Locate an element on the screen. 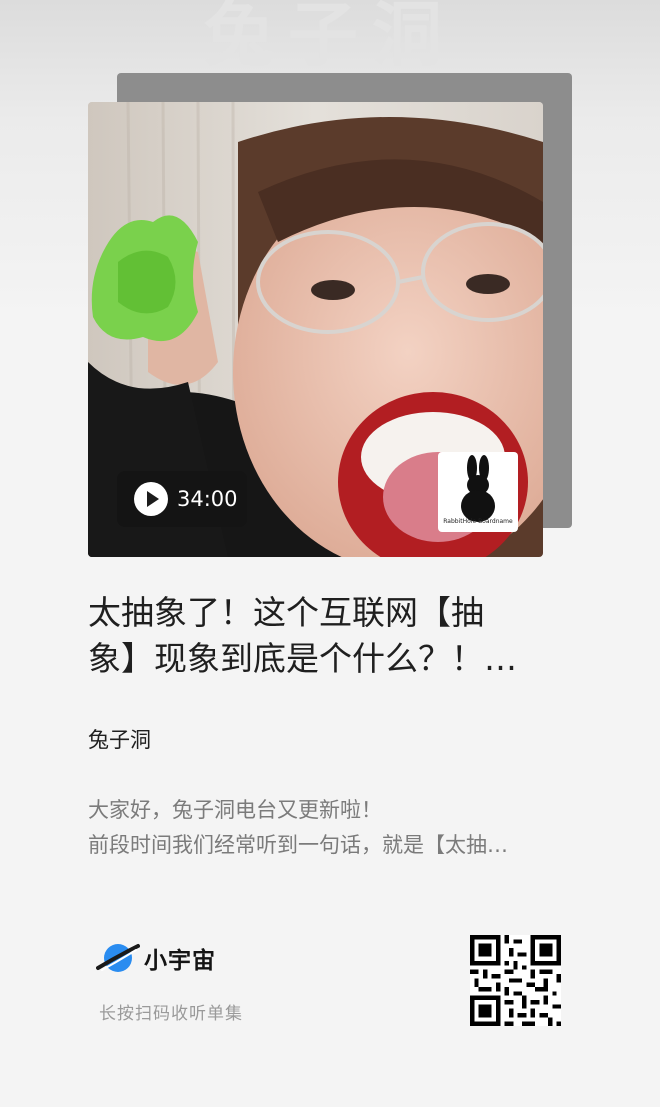 This screenshot has height=1107, width=660. play-duration-badge: 34:00 is located at coordinates (182, 499).